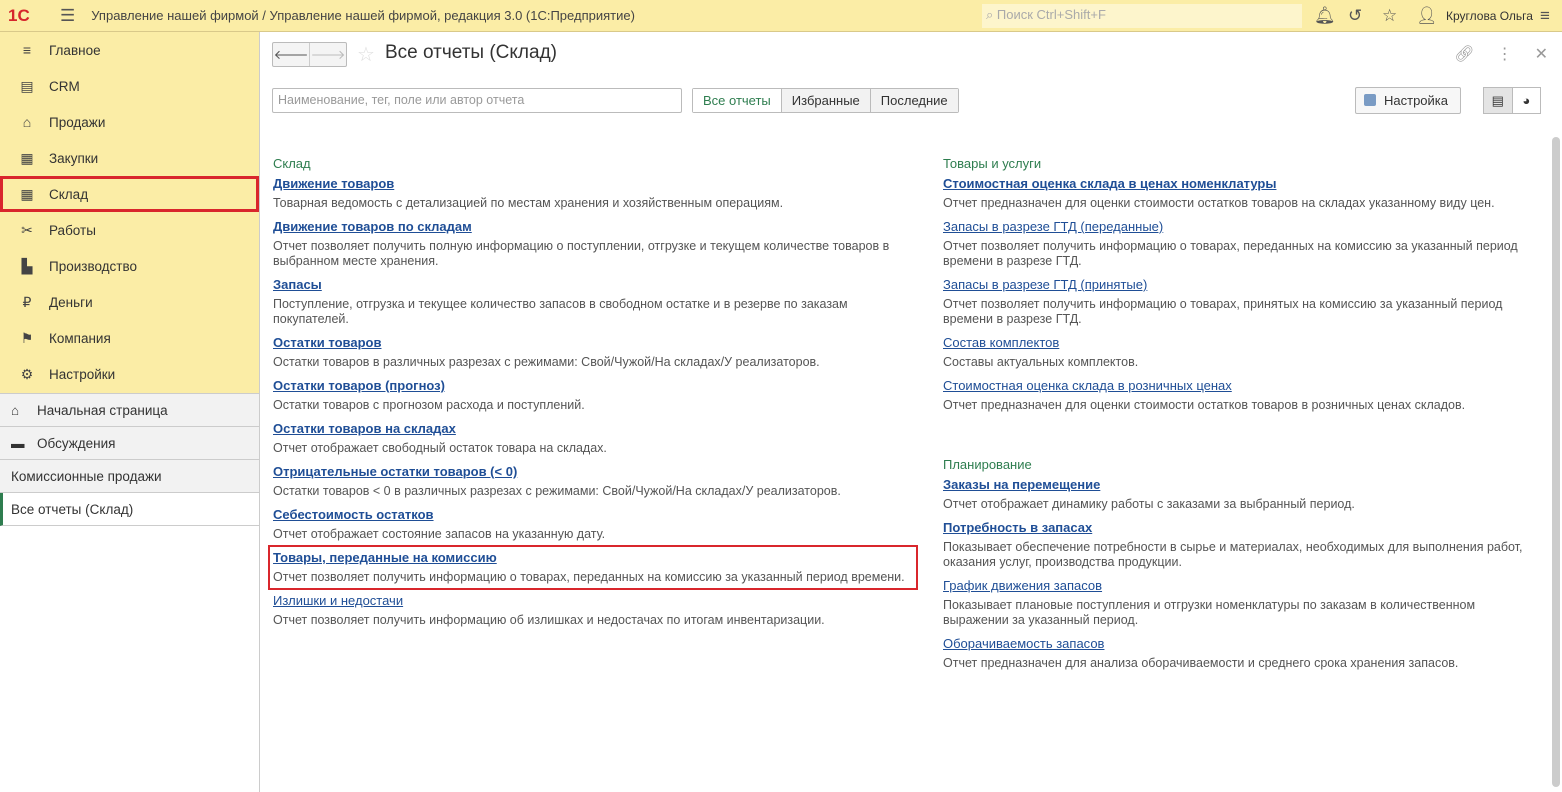 This screenshot has height=792, width=1562. What do you see at coordinates (737, 100) in the screenshot?
I see `tab-all: Все отчеты` at bounding box center [737, 100].